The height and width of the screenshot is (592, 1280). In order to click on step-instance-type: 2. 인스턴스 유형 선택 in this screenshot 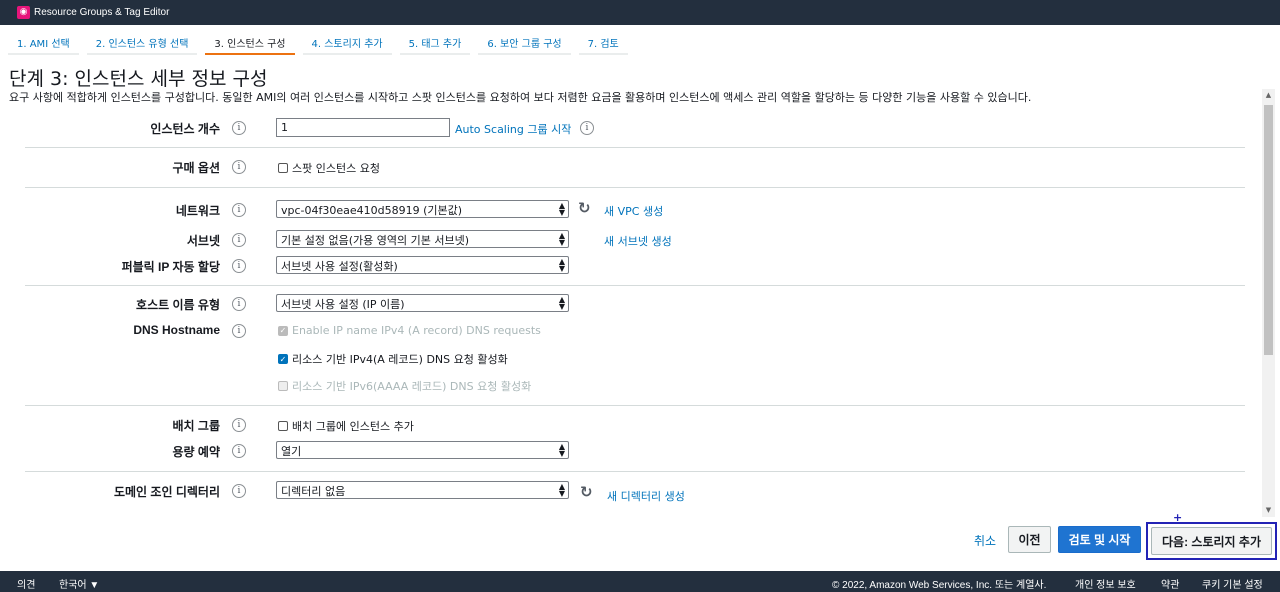, I will do `click(142, 42)`.